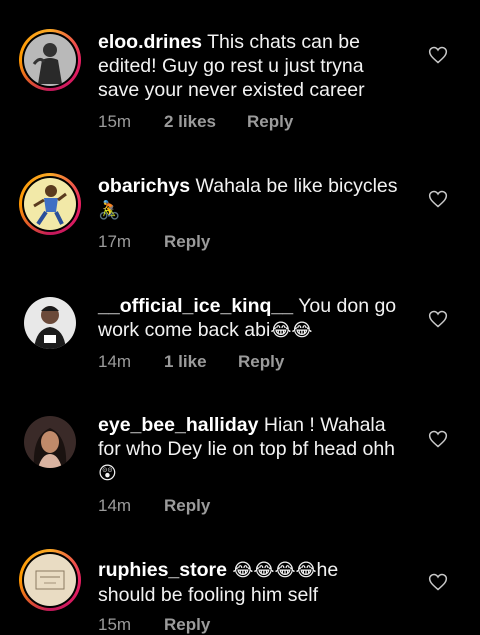  I want to click on comment-time: 17m, so click(115, 241).